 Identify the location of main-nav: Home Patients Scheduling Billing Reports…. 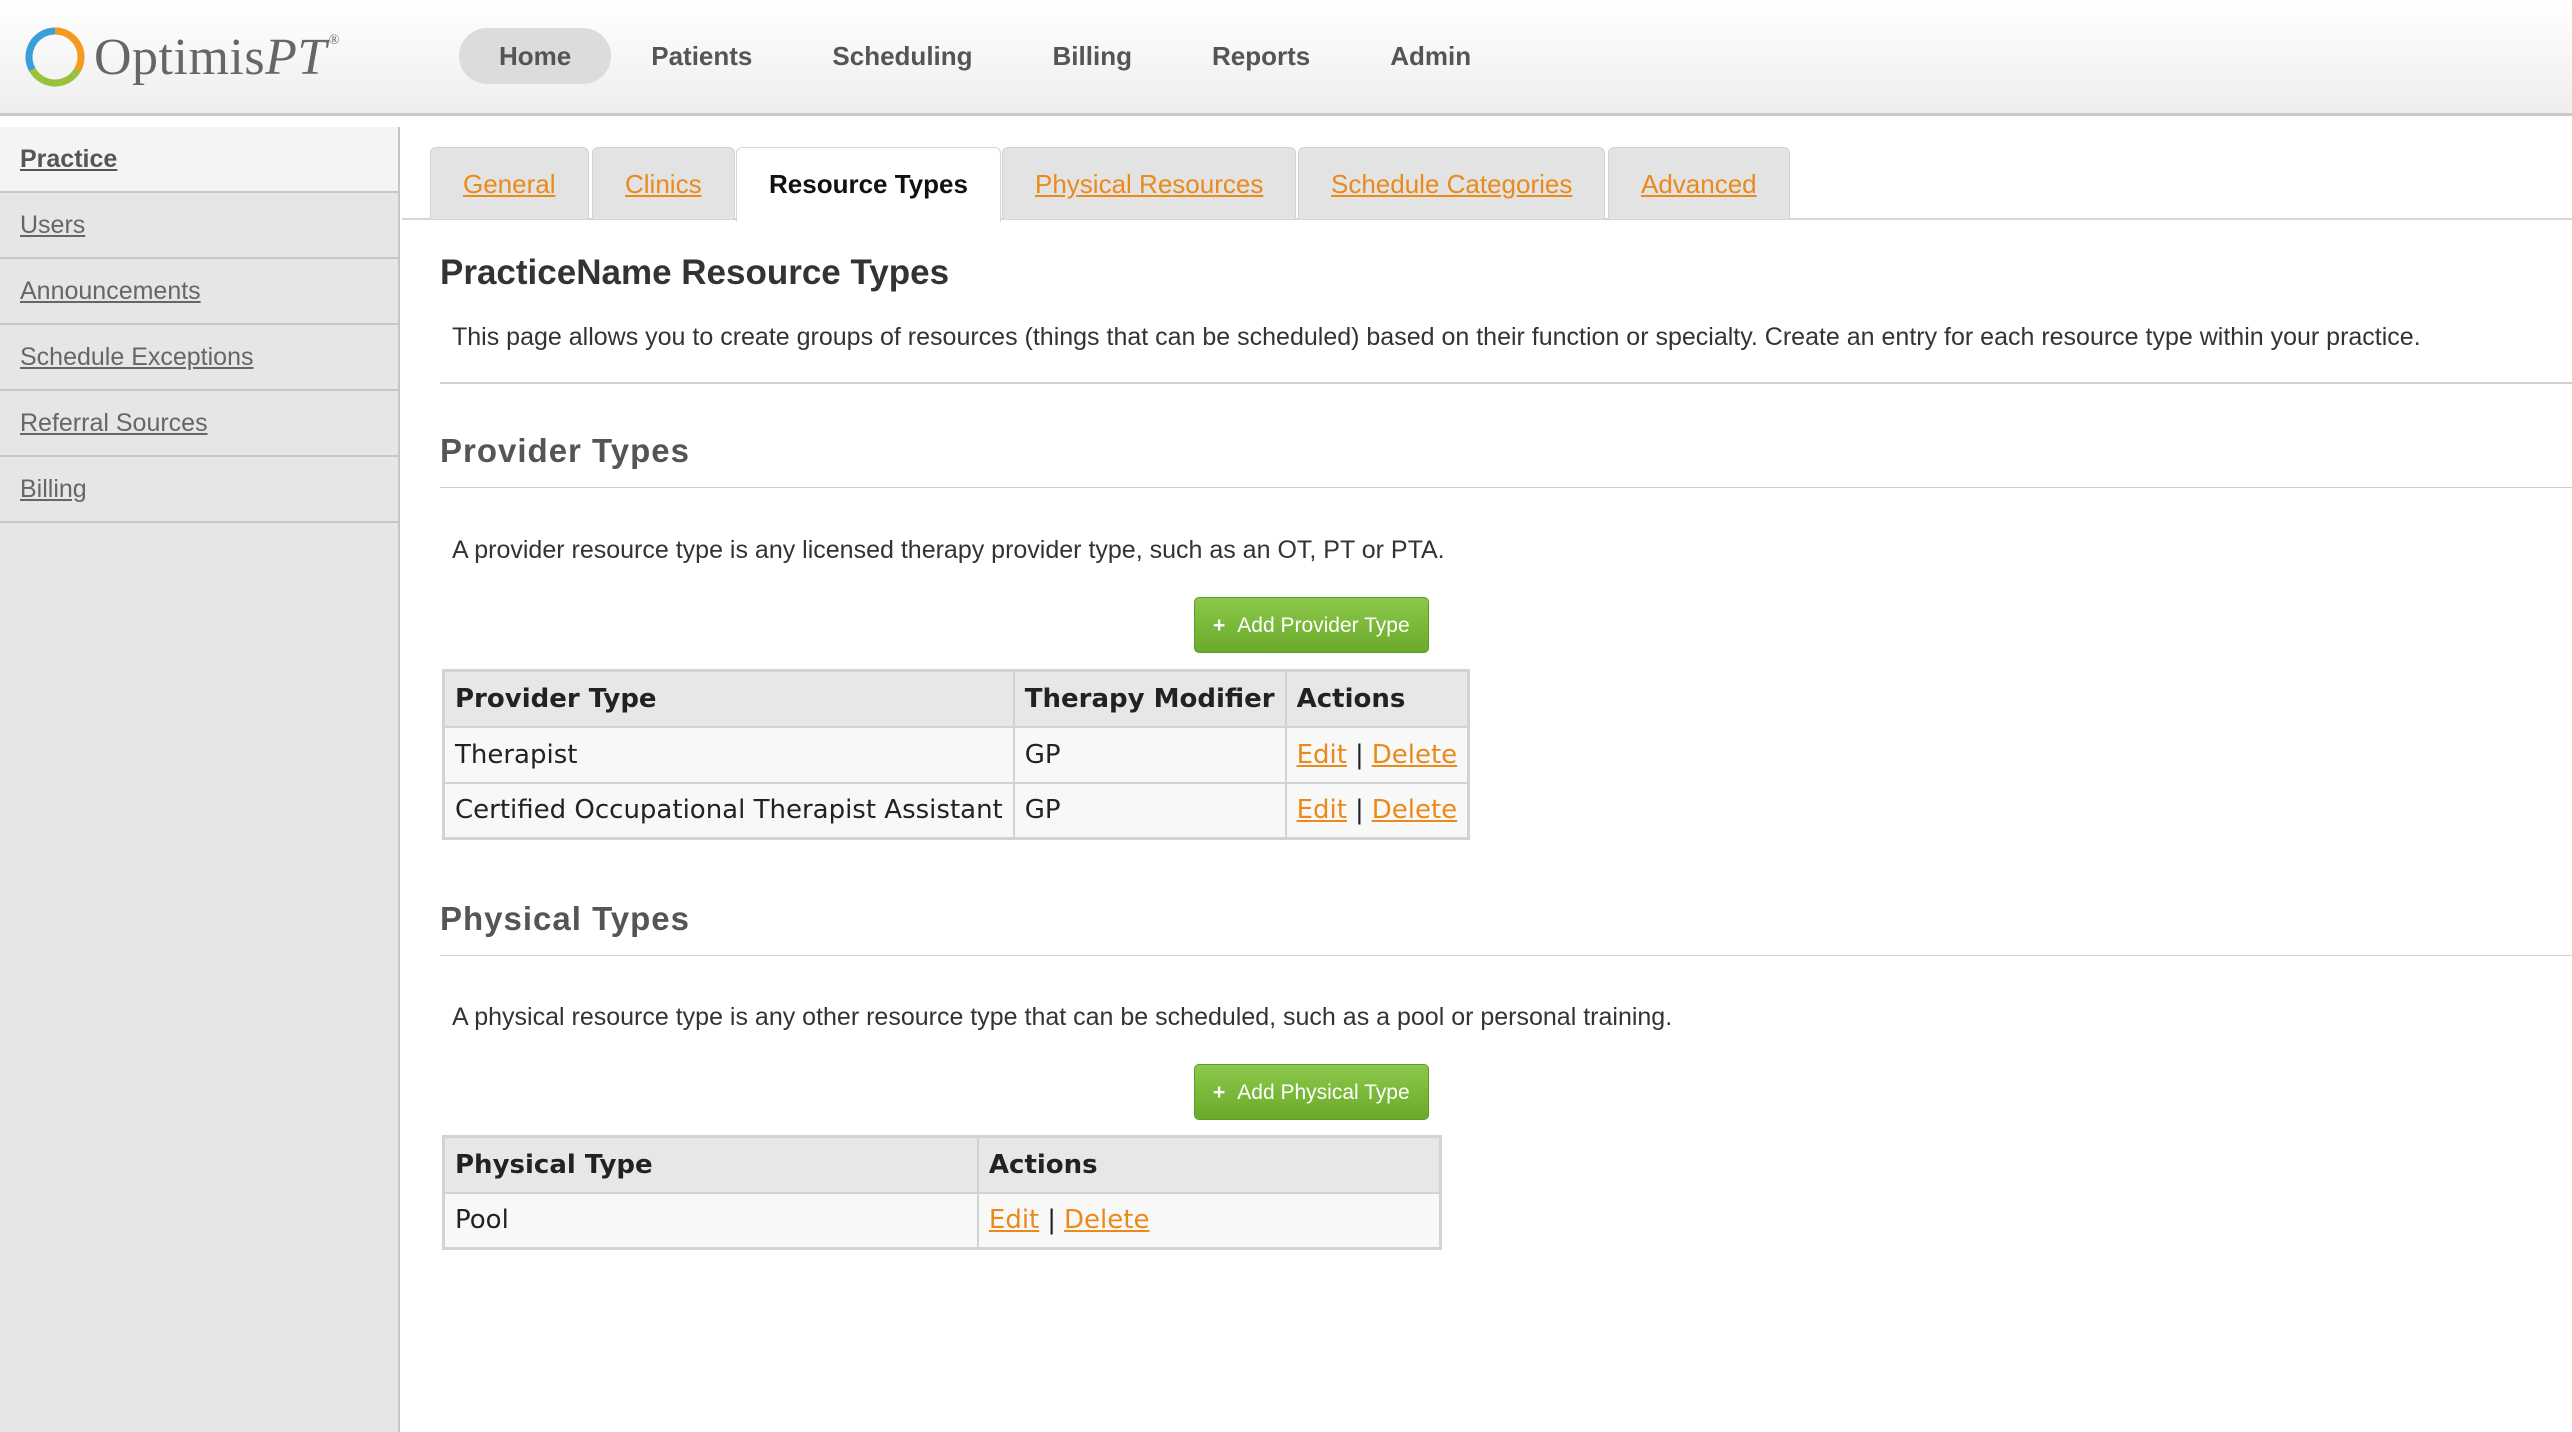
(985, 56).